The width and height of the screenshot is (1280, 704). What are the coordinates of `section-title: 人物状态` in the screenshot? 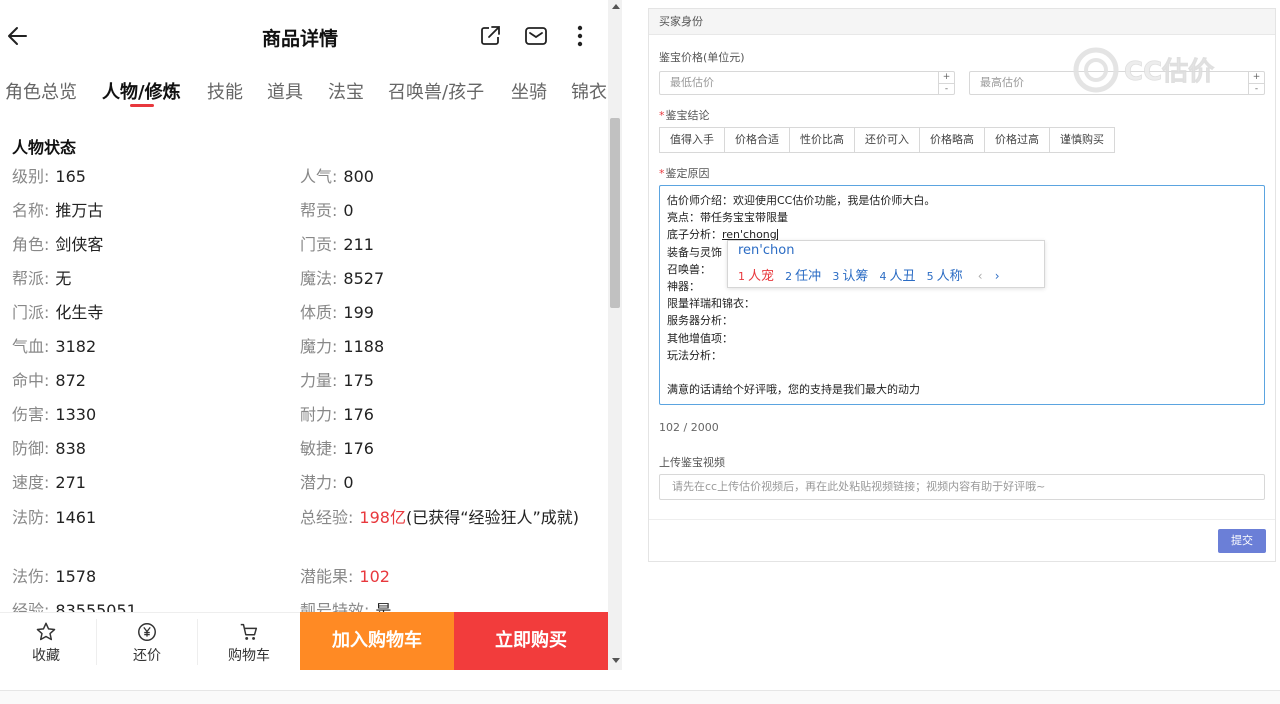 It's located at (44, 147).